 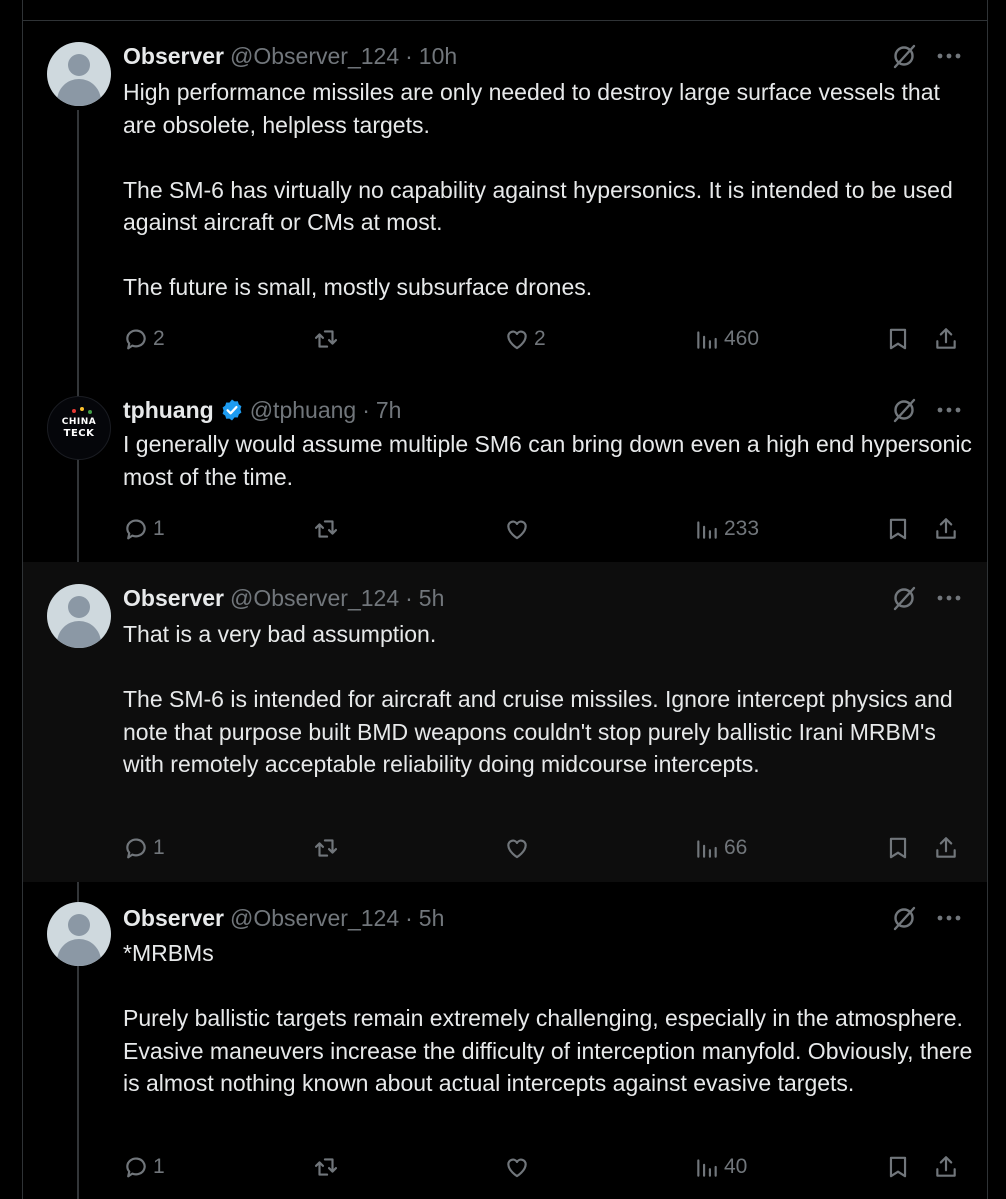 I want to click on views-button: 66, so click(x=720, y=848).